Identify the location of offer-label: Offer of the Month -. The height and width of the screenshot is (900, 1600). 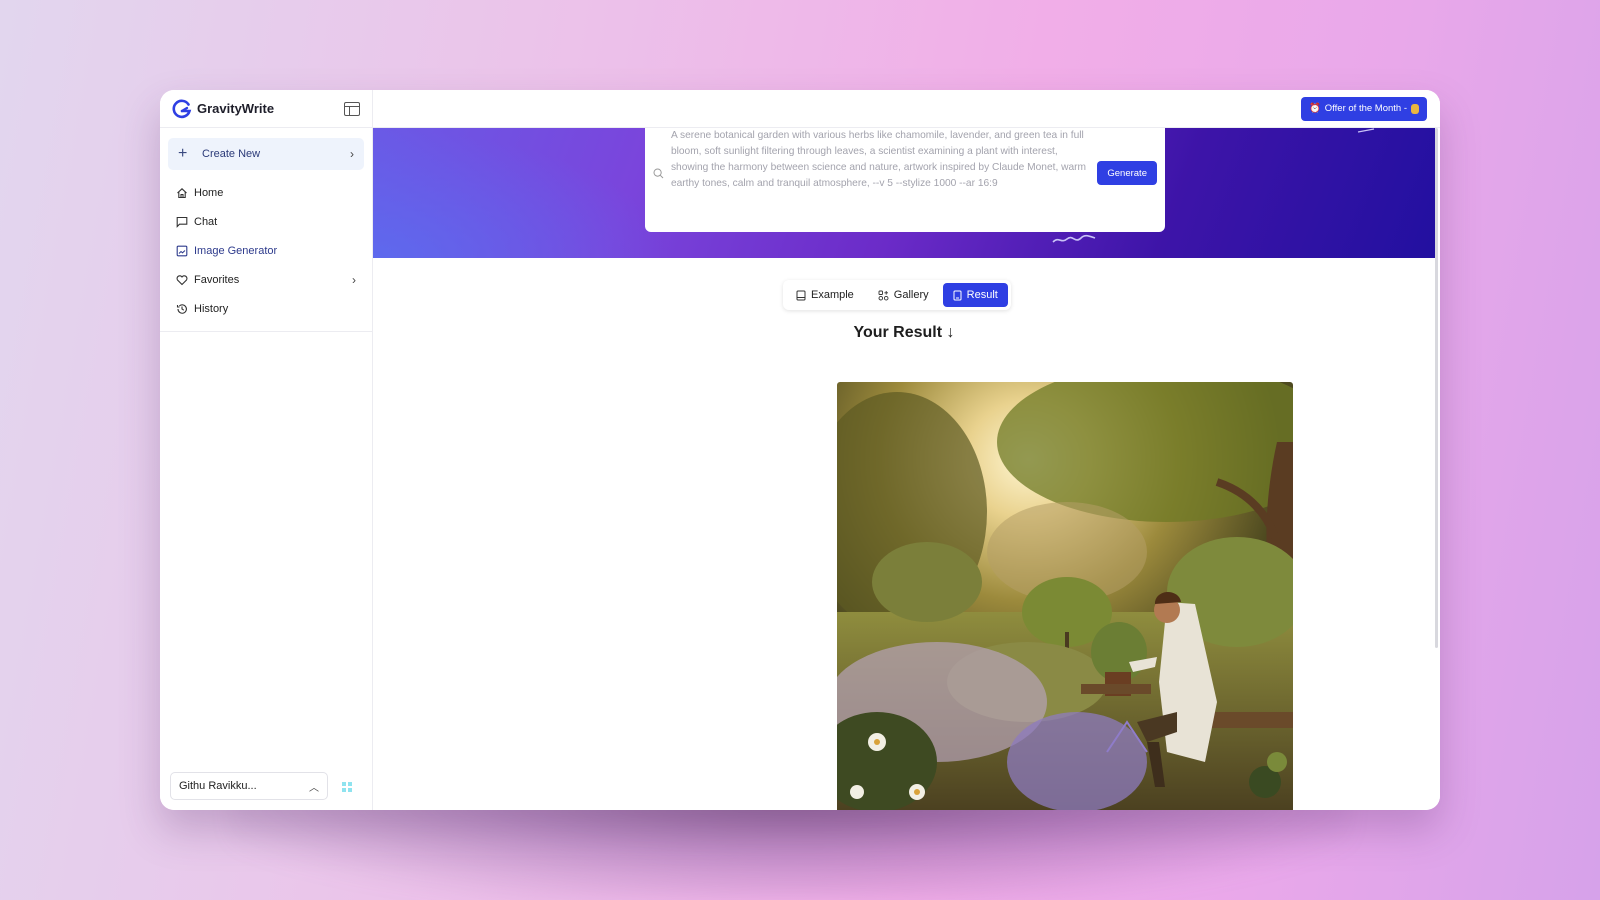
(1365, 108).